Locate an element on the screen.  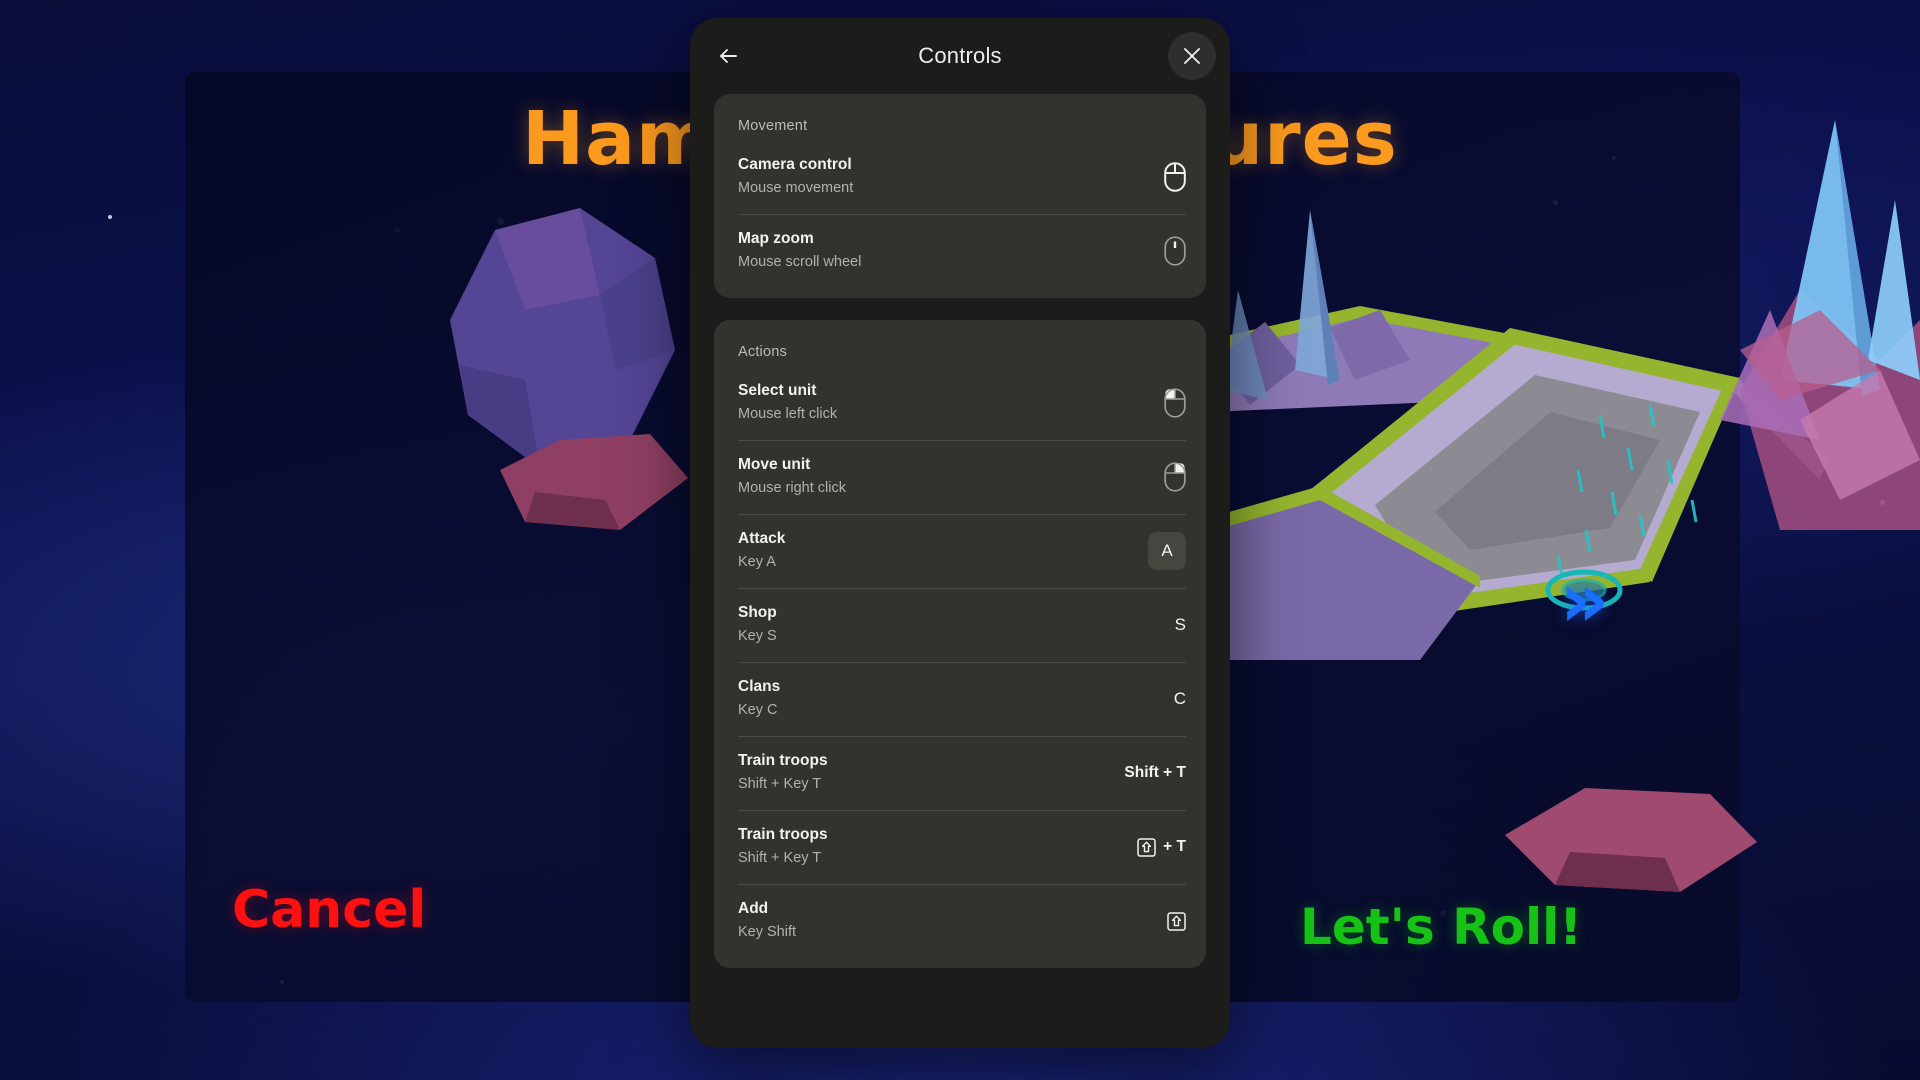
row-clans: Clans Key C C is located at coordinates (960, 699).